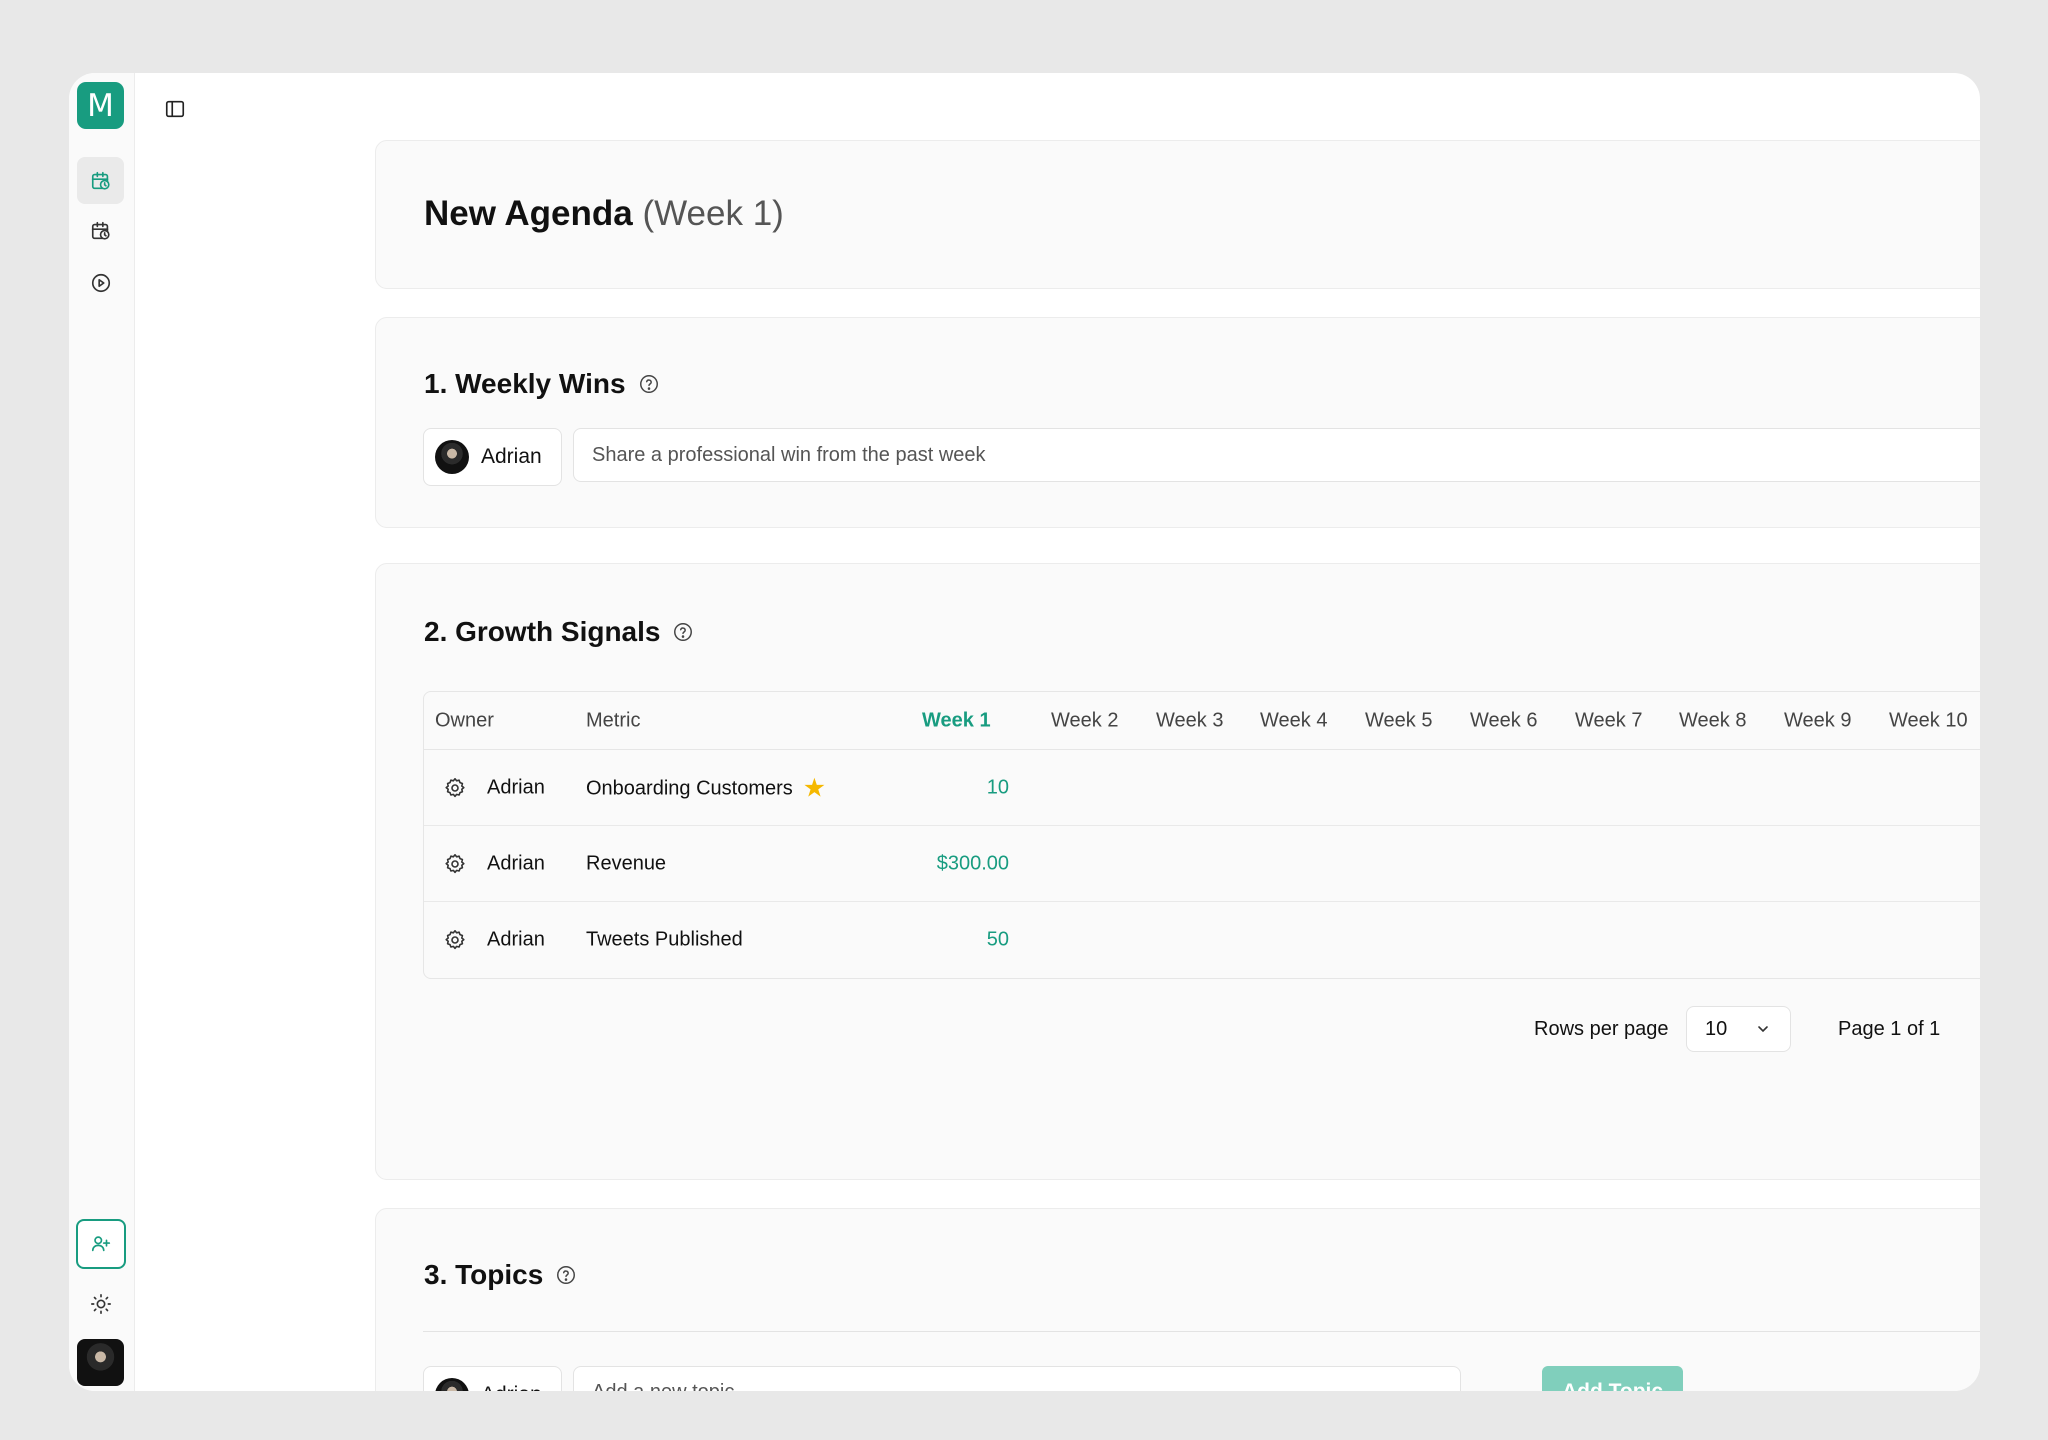  Describe the element at coordinates (1738, 1029) in the screenshot. I see `rows-per-page-select: 10` at that location.